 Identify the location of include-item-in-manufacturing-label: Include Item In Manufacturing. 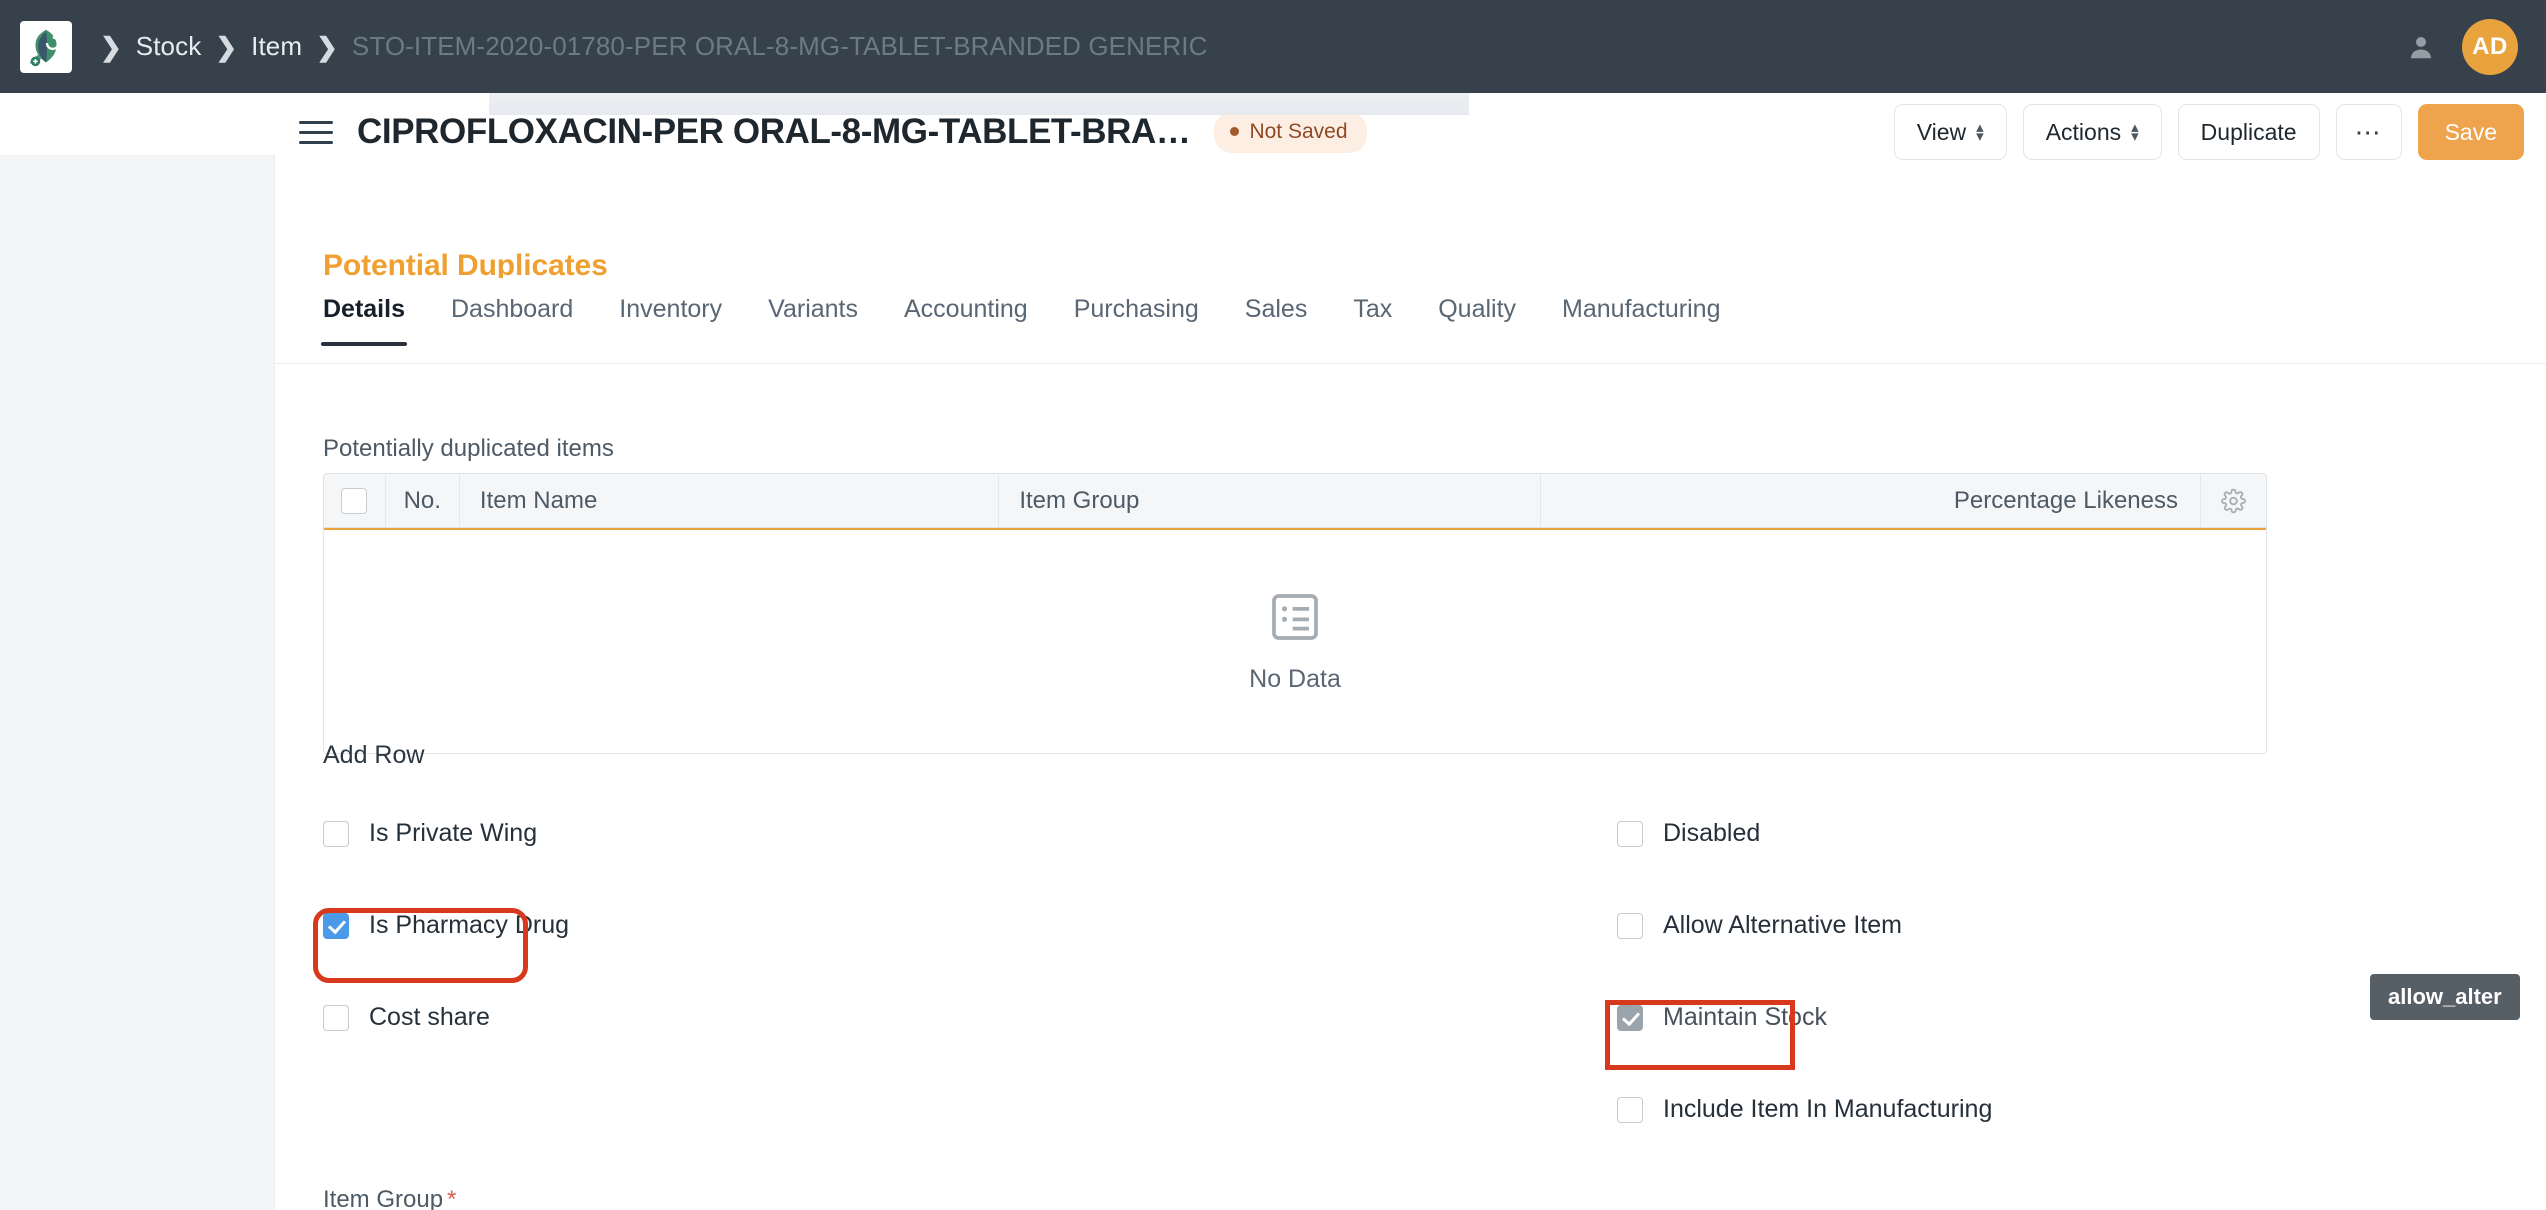
(1828, 1109).